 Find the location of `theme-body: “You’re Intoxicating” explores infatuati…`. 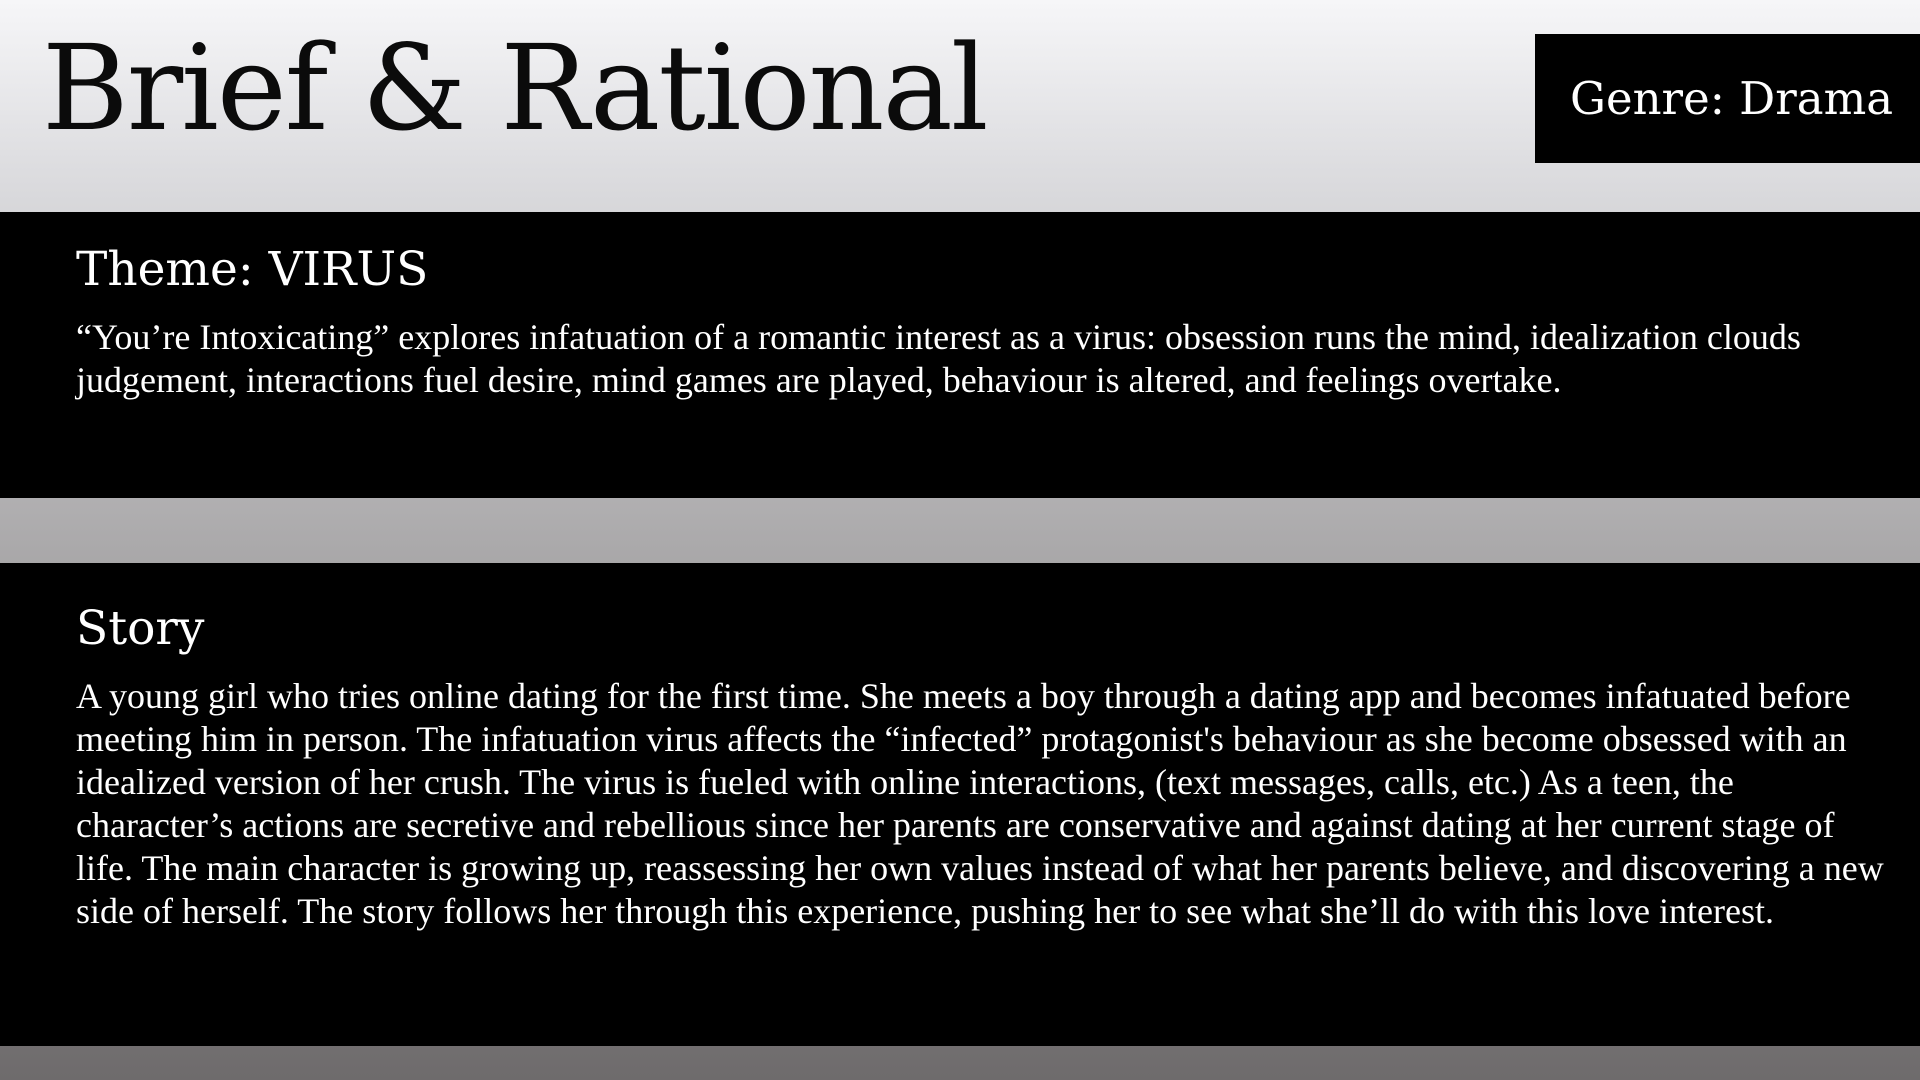

theme-body: “You’re Intoxicating” explores infatuati… is located at coordinates (938, 359).